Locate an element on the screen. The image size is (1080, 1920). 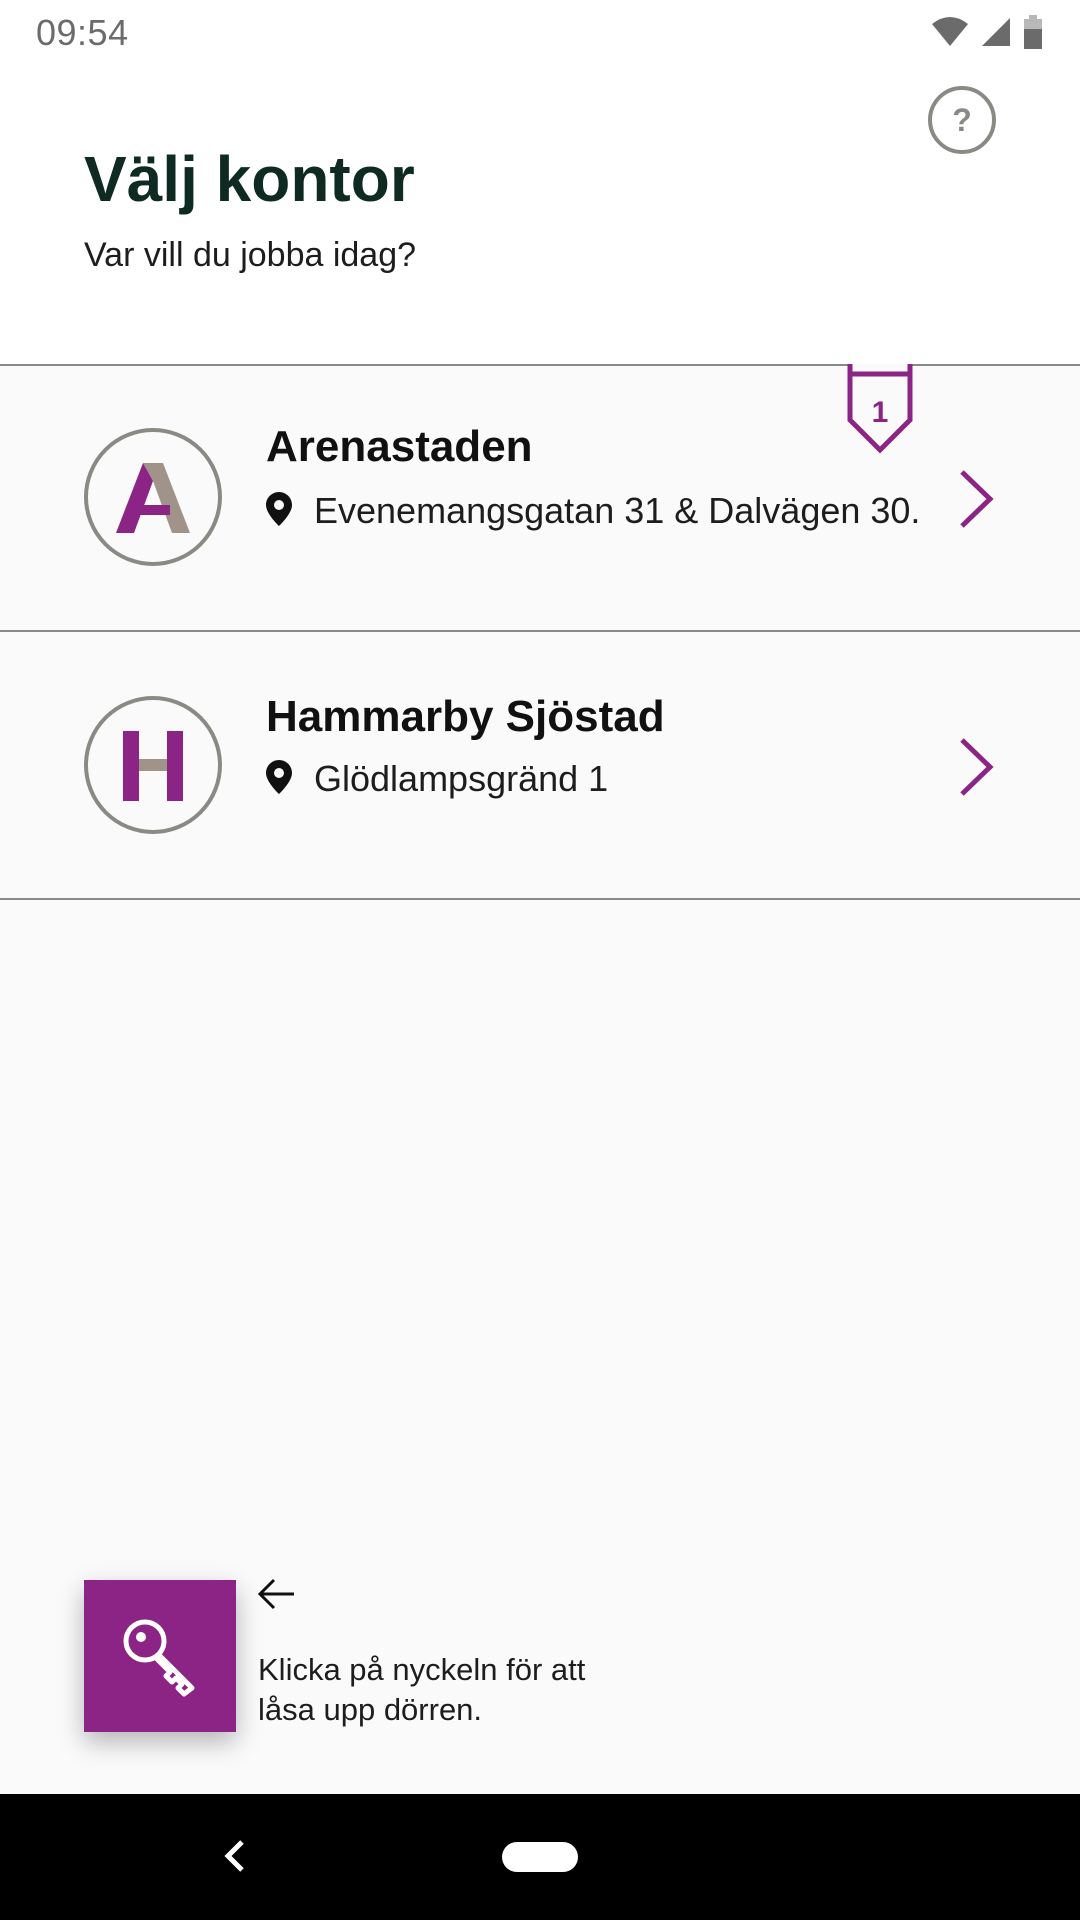
office-letter-badge: H is located at coordinates (153, 765).